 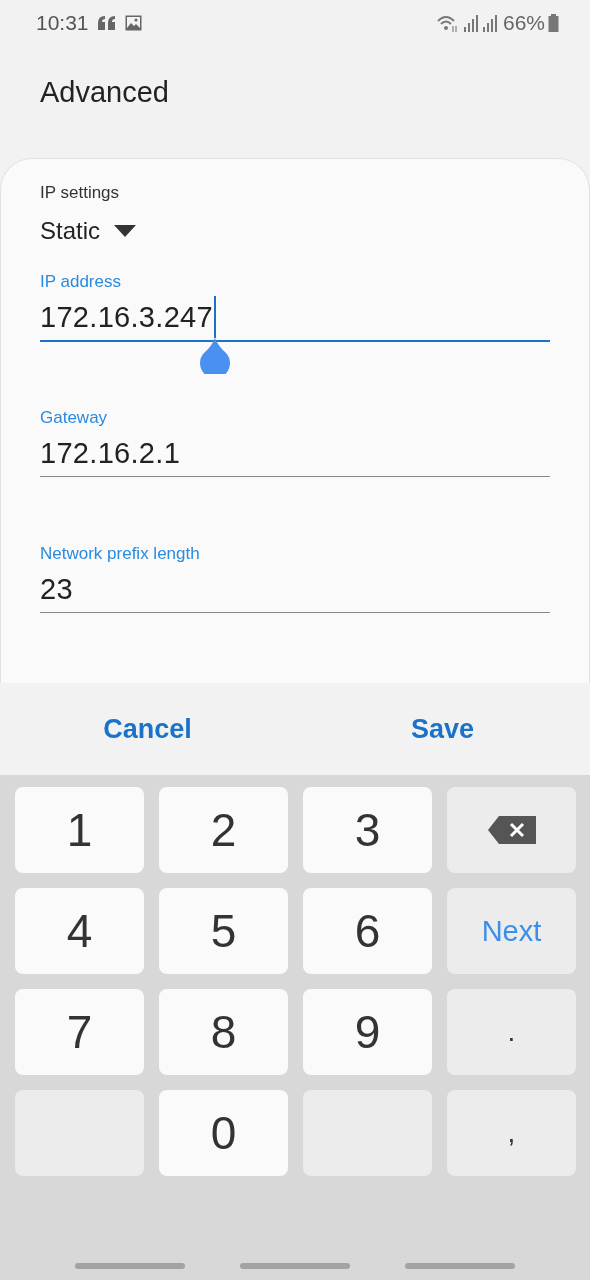 I want to click on battery-icon, so click(x=554, y=23).